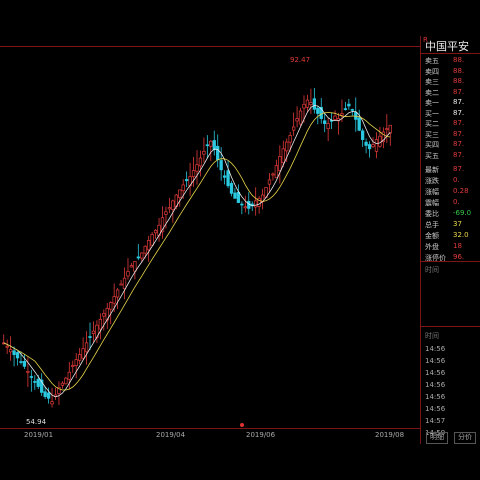 Image resolution: width=480 pixels, height=480 pixels. I want to click on order-book-row: 买四 87., so click(450, 145).